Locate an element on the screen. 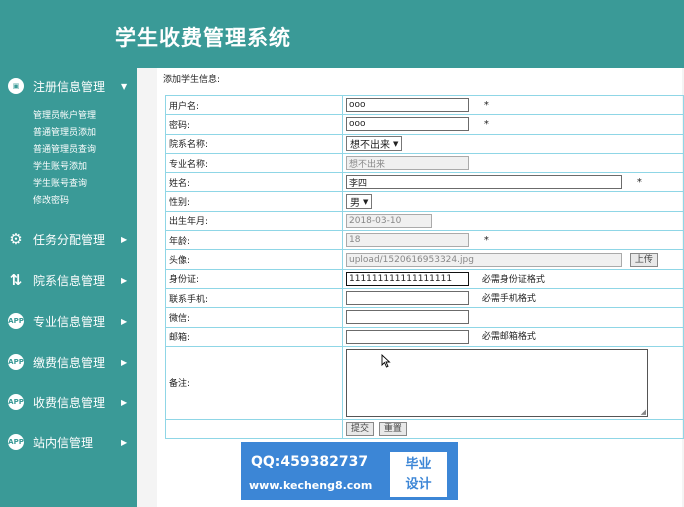 Image resolution: width=684 pixels, height=507 pixels. submenu-change-password: 修改密码 is located at coordinates (51, 199).